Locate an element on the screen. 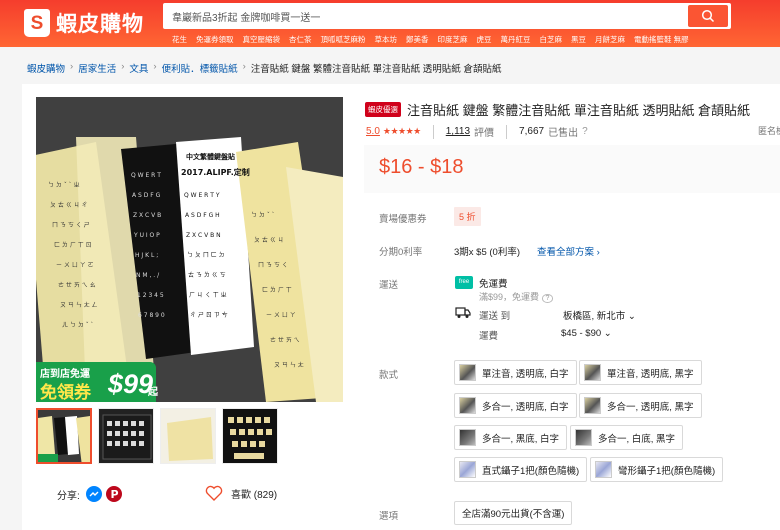  svg-text: ㄦ ㄅ ㄉ ˇ ˋ is located at coordinates (78, 325).